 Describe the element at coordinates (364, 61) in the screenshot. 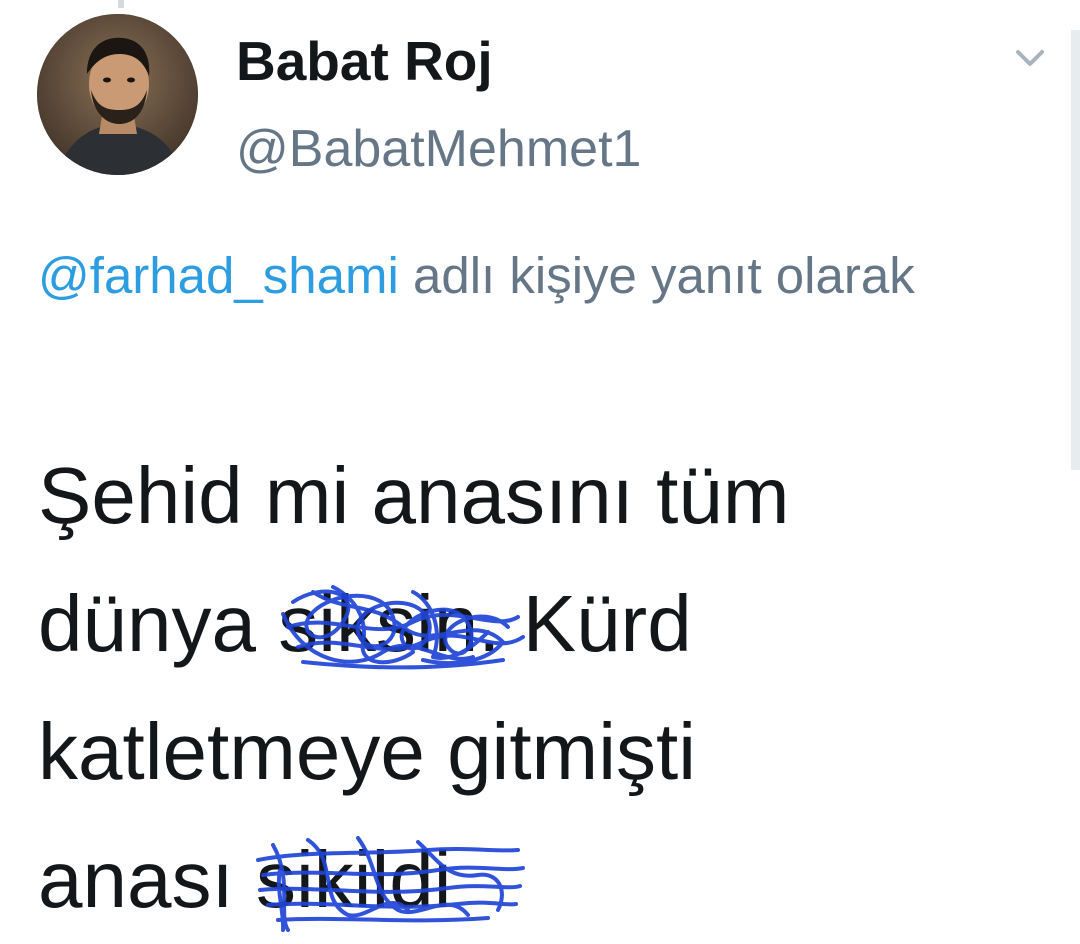

I see `display-name: Babat Roj` at that location.